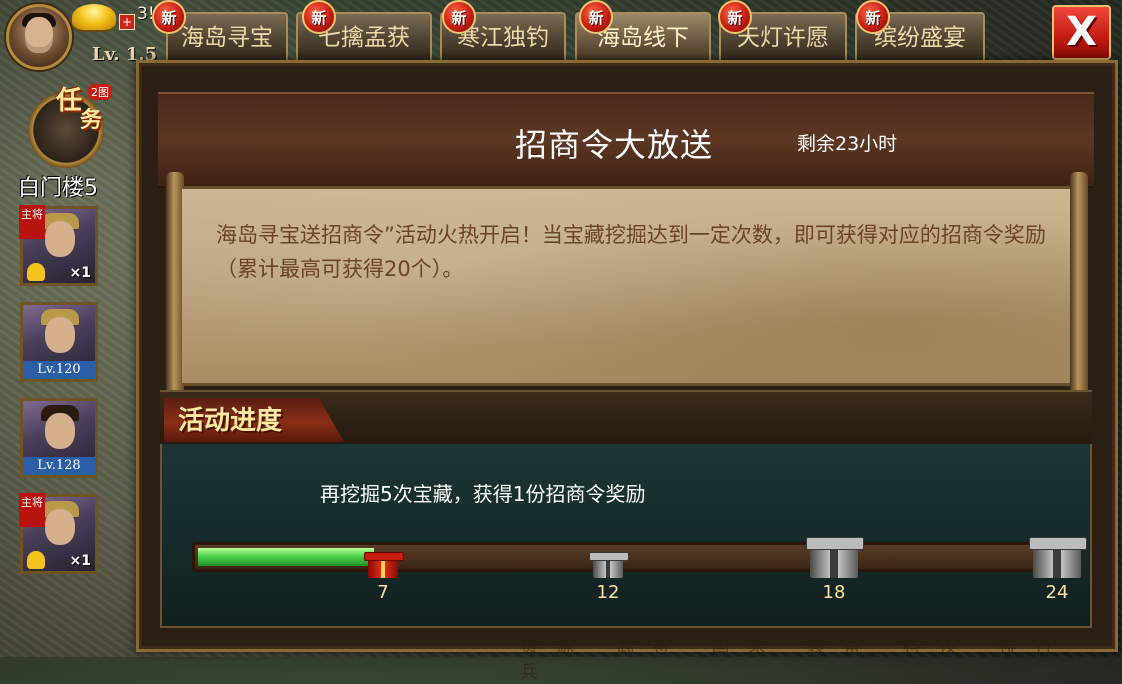 Image resolution: width=1122 pixels, height=684 pixels. Describe the element at coordinates (230, 421) in the screenshot. I see `progress-section-title: 活动进度` at that location.